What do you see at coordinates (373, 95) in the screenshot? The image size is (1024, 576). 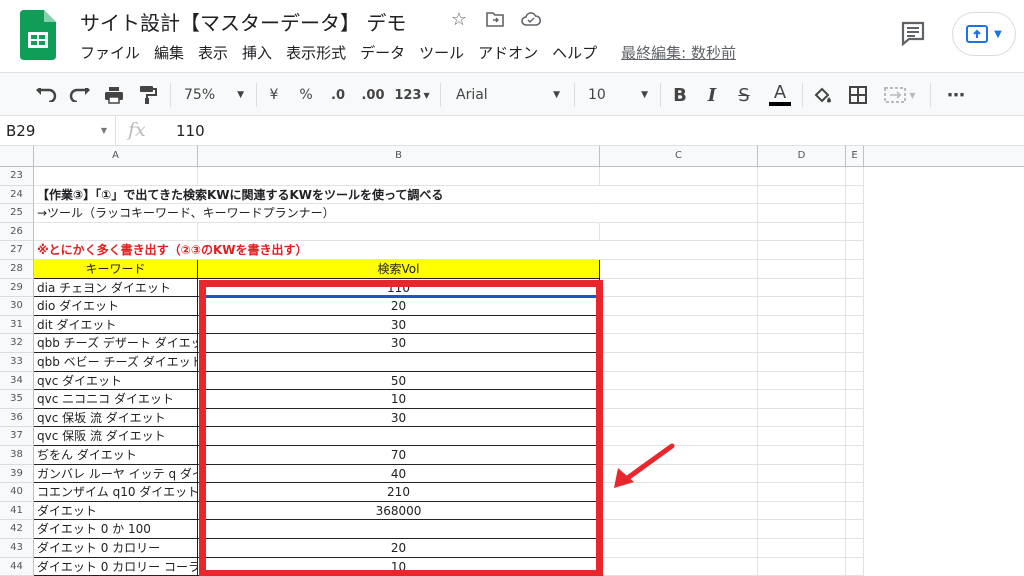 I see `increase-decimal-button: .00` at bounding box center [373, 95].